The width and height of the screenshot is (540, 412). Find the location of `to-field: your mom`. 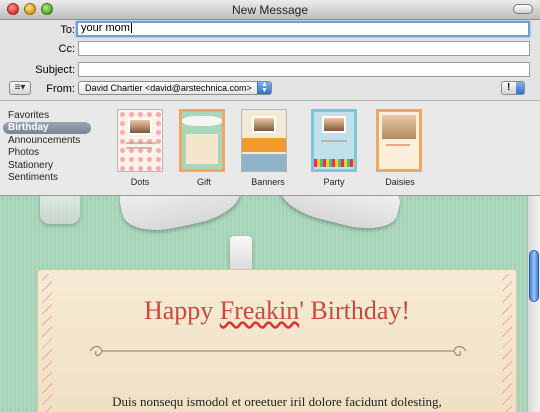

to-field: your mom is located at coordinates (303, 29).